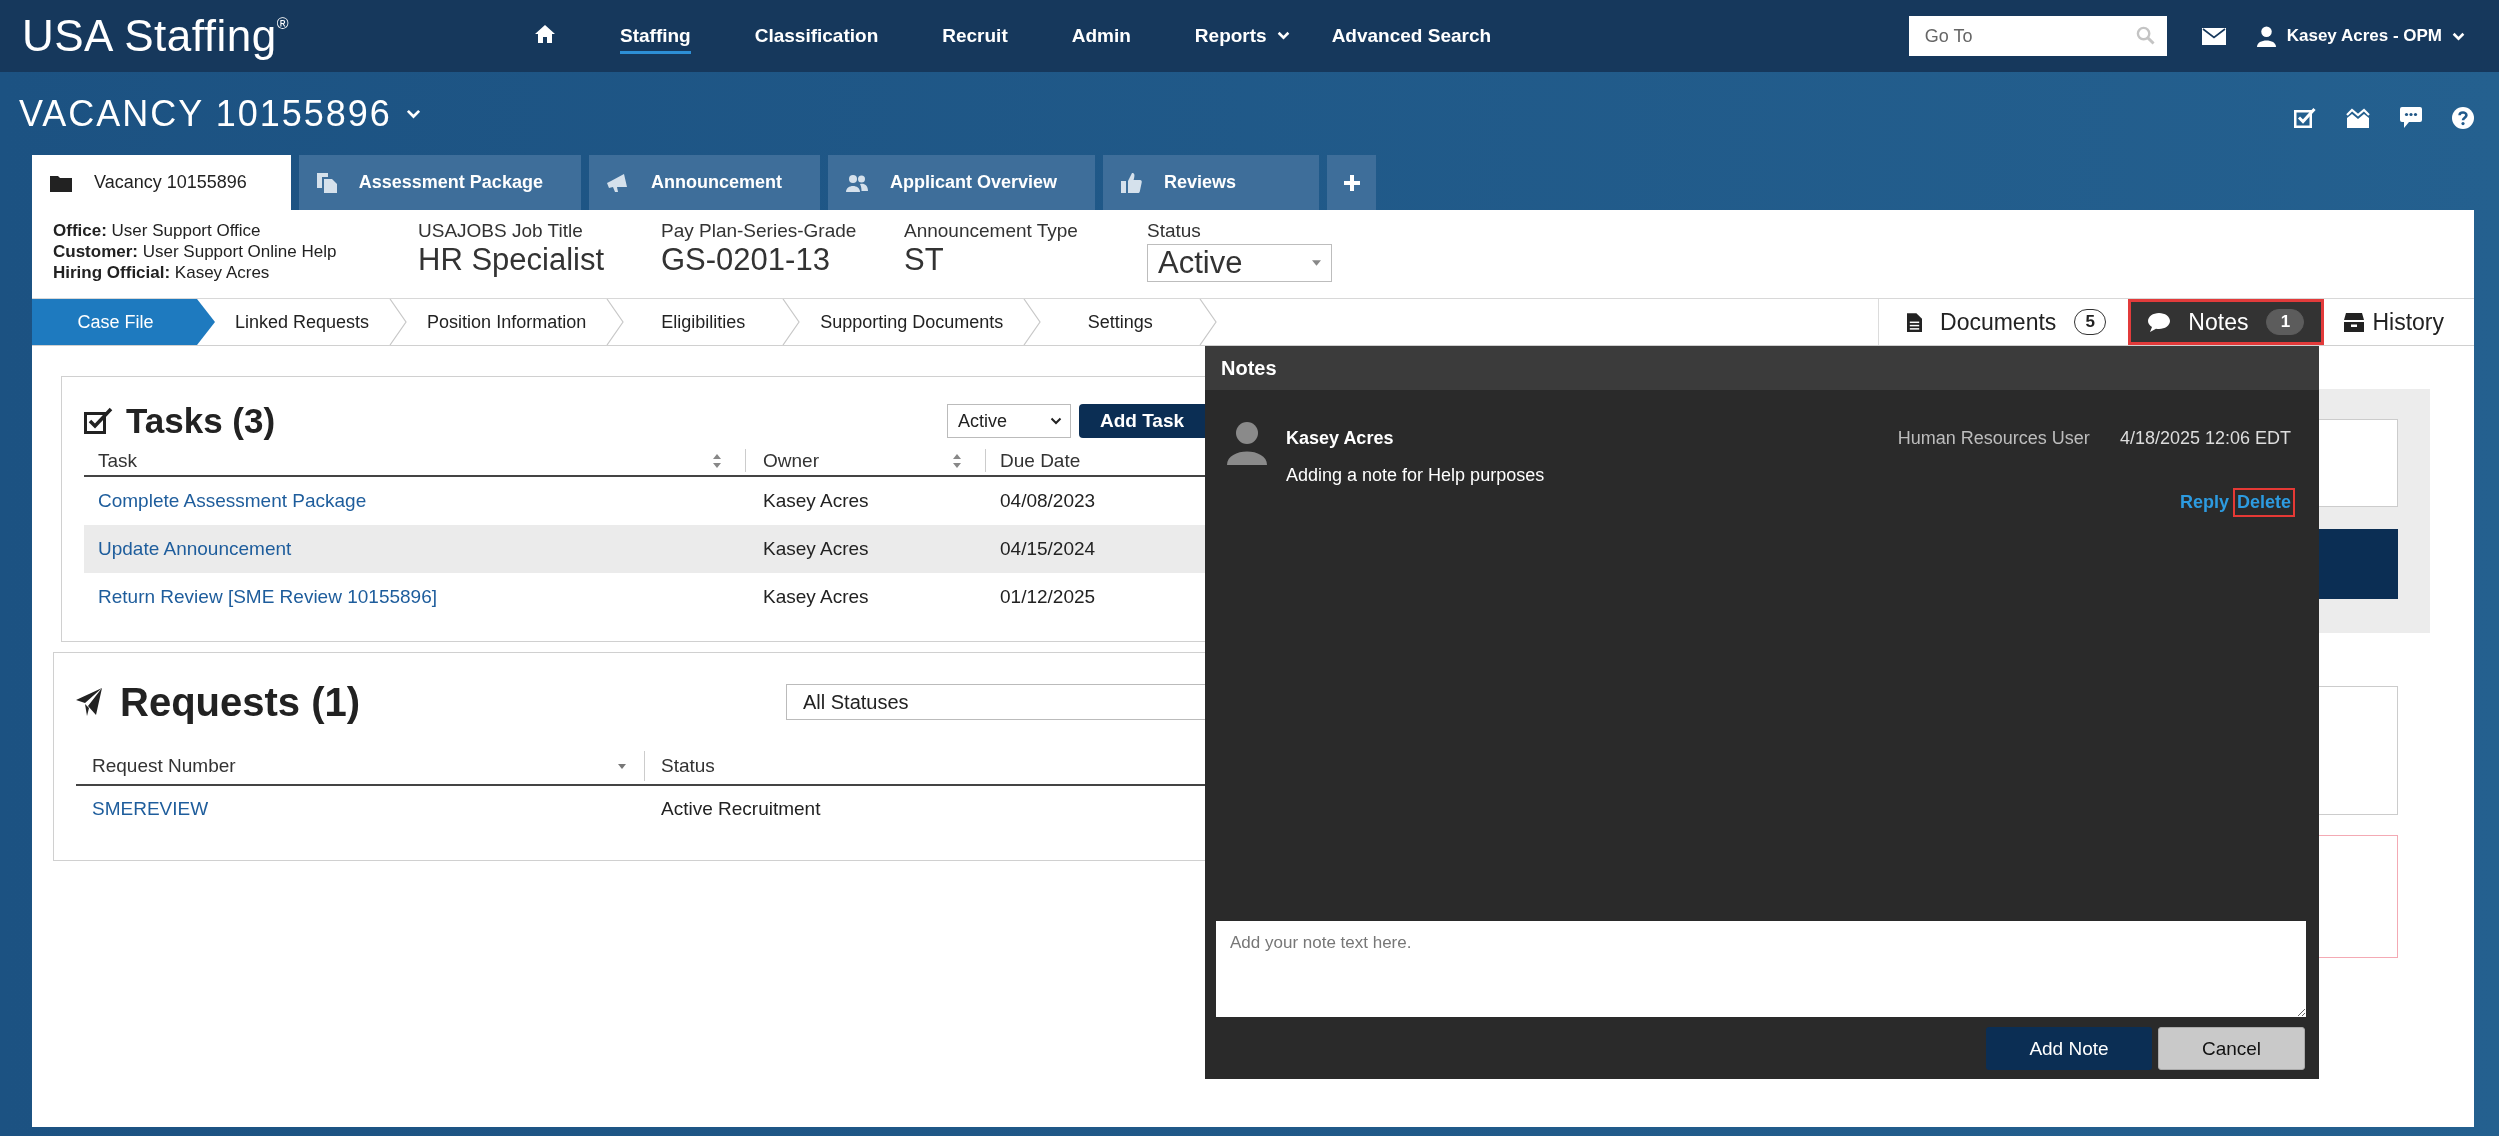 The image size is (2499, 1136). Describe the element at coordinates (195, 548) in the screenshot. I see `task-link: Update Announcement` at that location.